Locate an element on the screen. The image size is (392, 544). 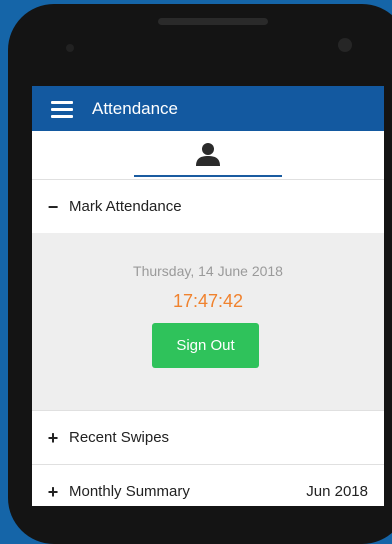
summary-month: Jun 2018 is located at coordinates (337, 491).